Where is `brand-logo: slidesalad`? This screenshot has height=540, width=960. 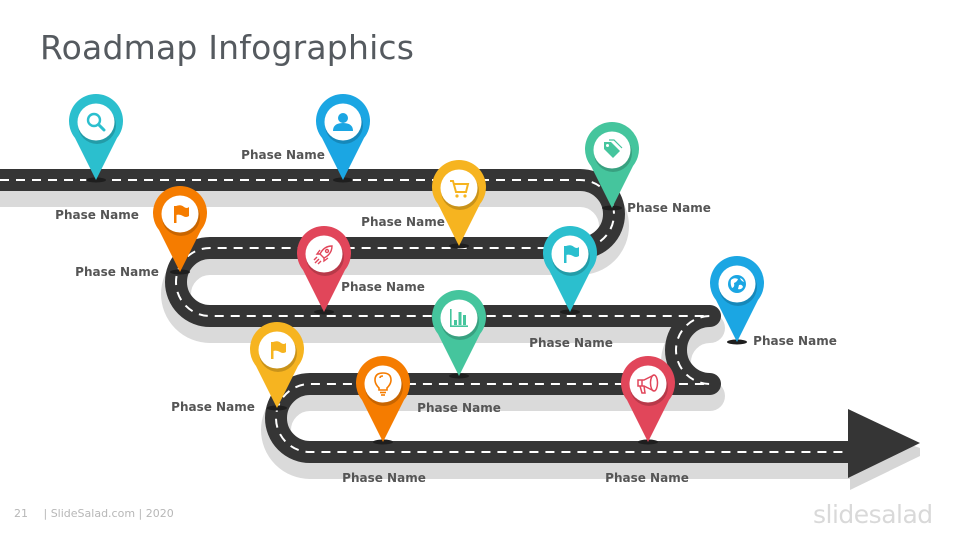 brand-logo: slidesalad is located at coordinates (873, 514).